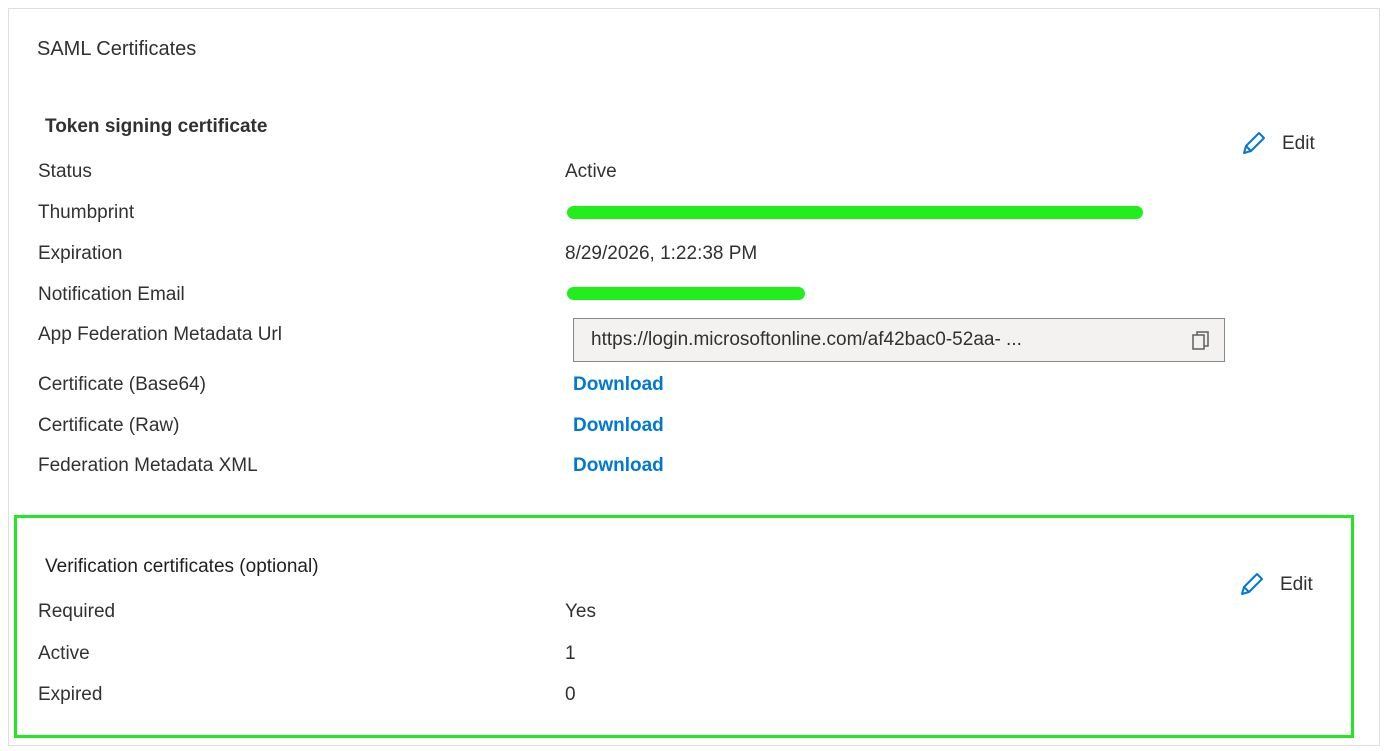 The height and width of the screenshot is (751, 1389). I want to click on required-label: Required, so click(77, 611).